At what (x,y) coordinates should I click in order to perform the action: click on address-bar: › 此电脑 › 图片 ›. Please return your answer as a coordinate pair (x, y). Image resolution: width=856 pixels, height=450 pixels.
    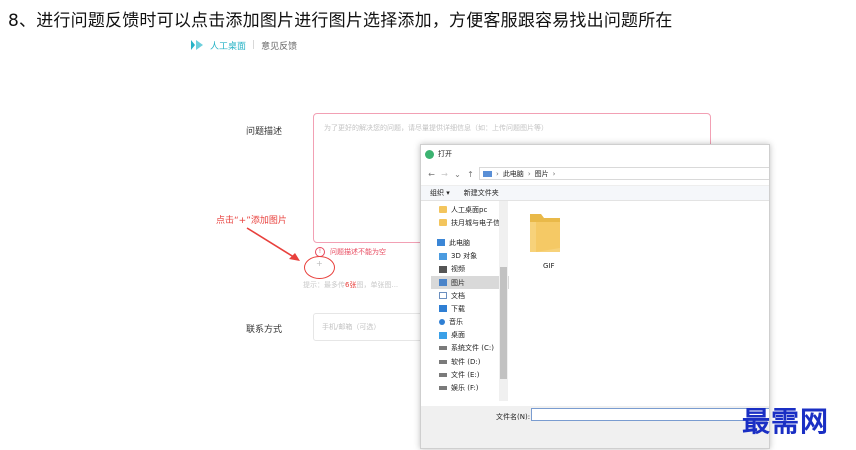
    Looking at the image, I should click on (624, 173).